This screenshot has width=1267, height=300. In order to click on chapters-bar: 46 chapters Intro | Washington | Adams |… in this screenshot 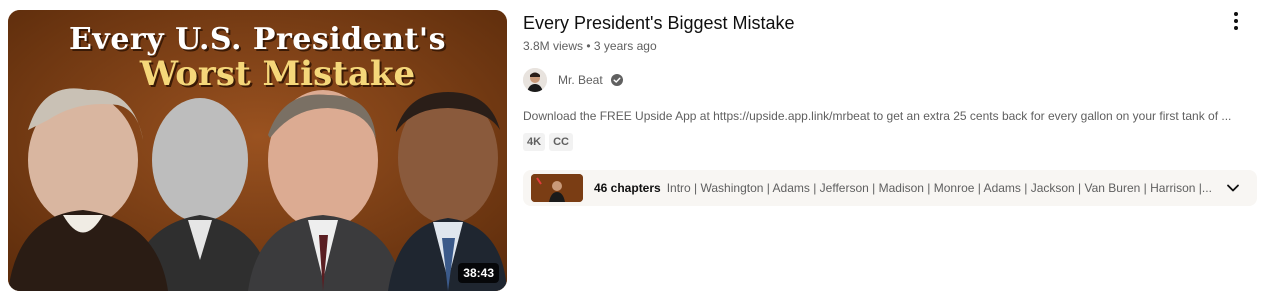, I will do `click(890, 188)`.